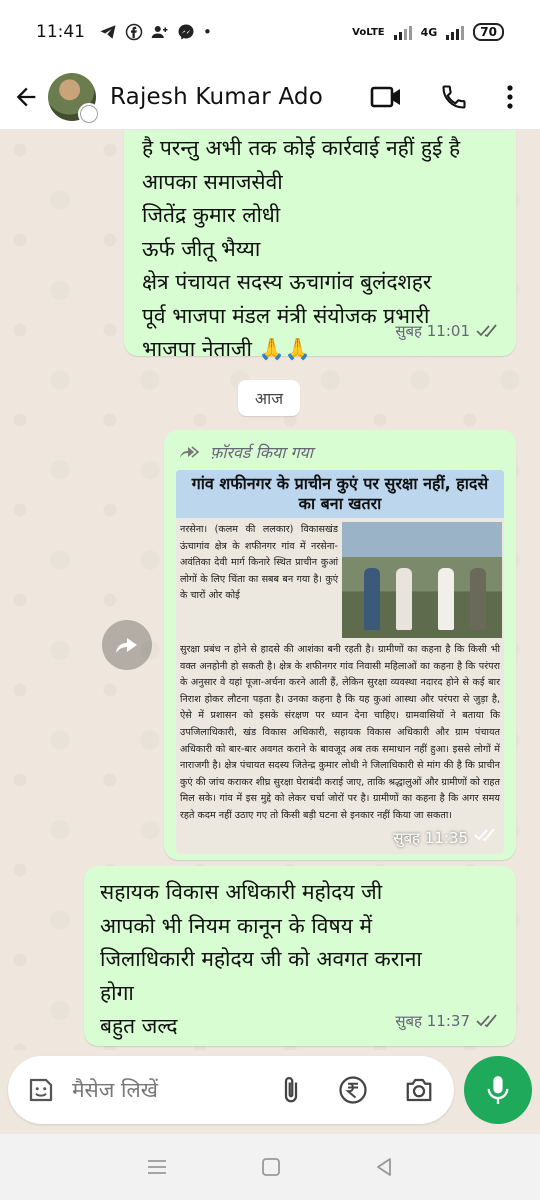 The height and width of the screenshot is (1200, 540). Describe the element at coordinates (241, 892) in the screenshot. I see `message-line: सहायक विकास अधिकारी महोदय जी` at that location.